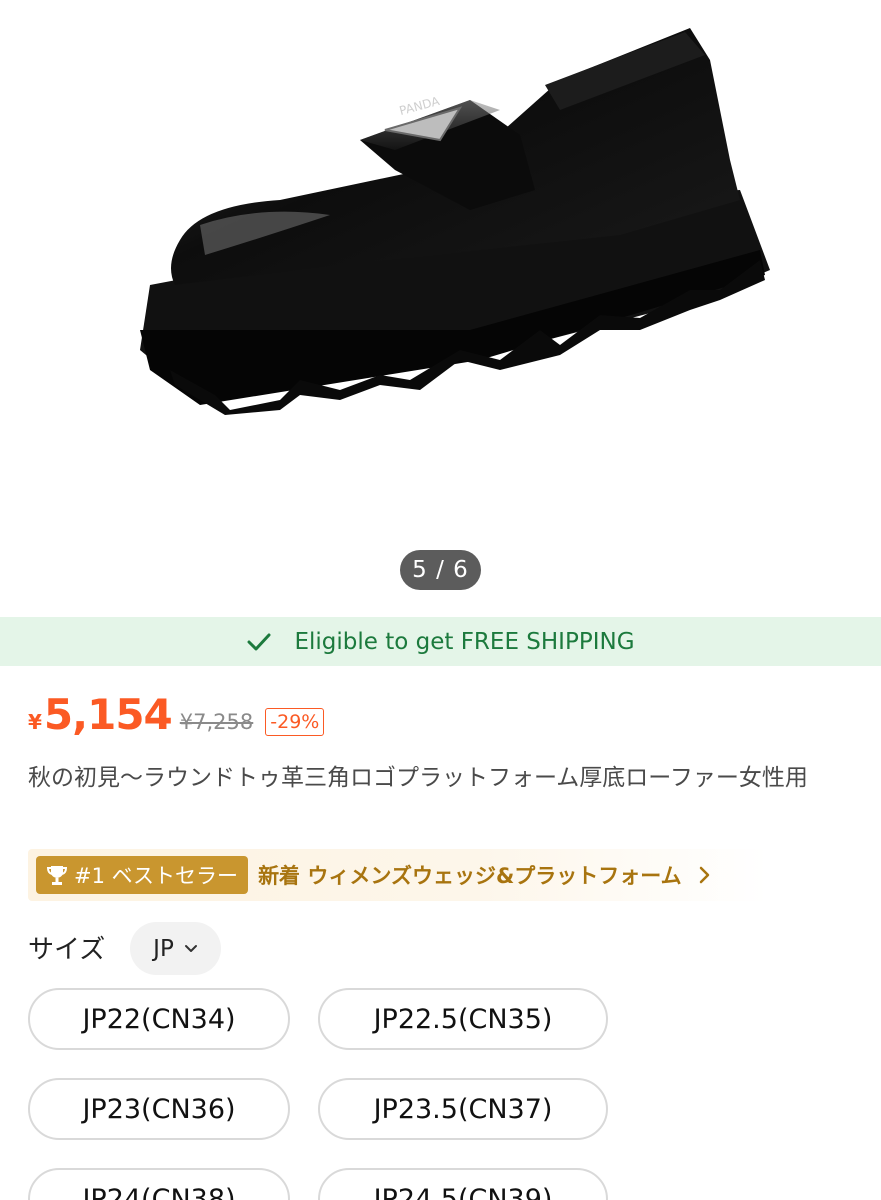 The height and width of the screenshot is (1200, 881). Describe the element at coordinates (295, 722) in the screenshot. I see `discount-badge: -29%` at that location.